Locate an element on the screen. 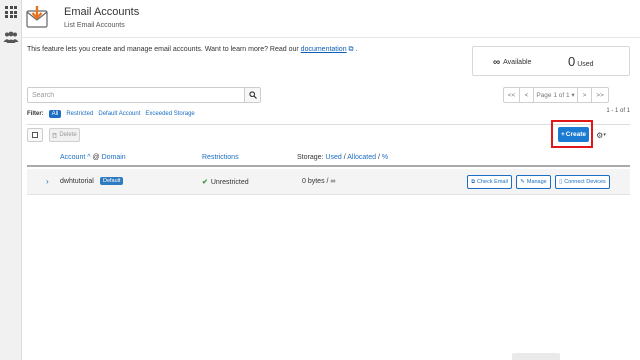 The image size is (640, 360). manage-label: Manage is located at coordinates (536, 182).